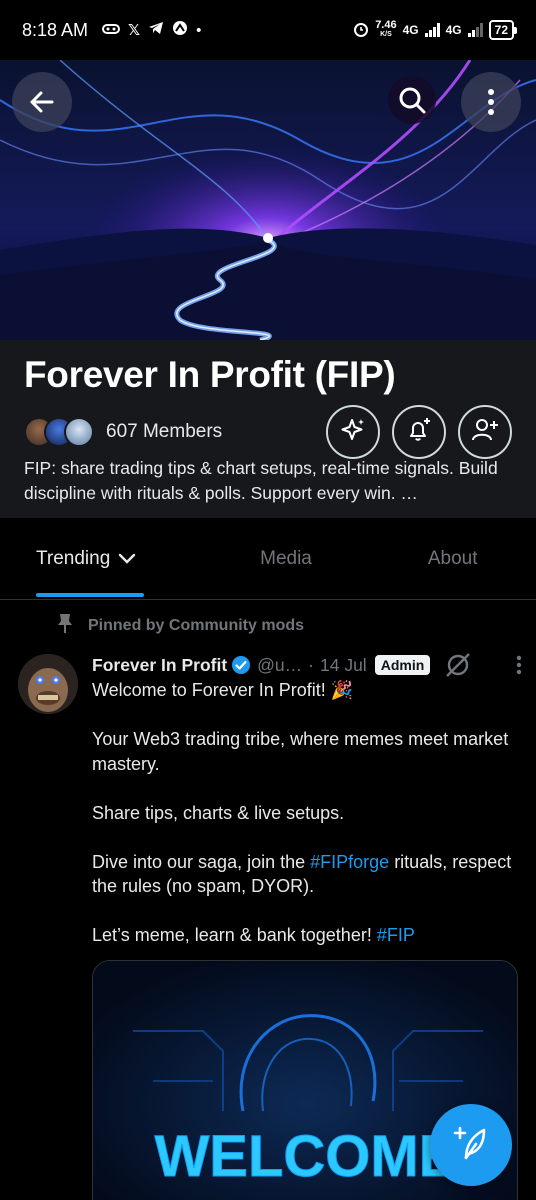  I want to click on invite-button, so click(485, 432).